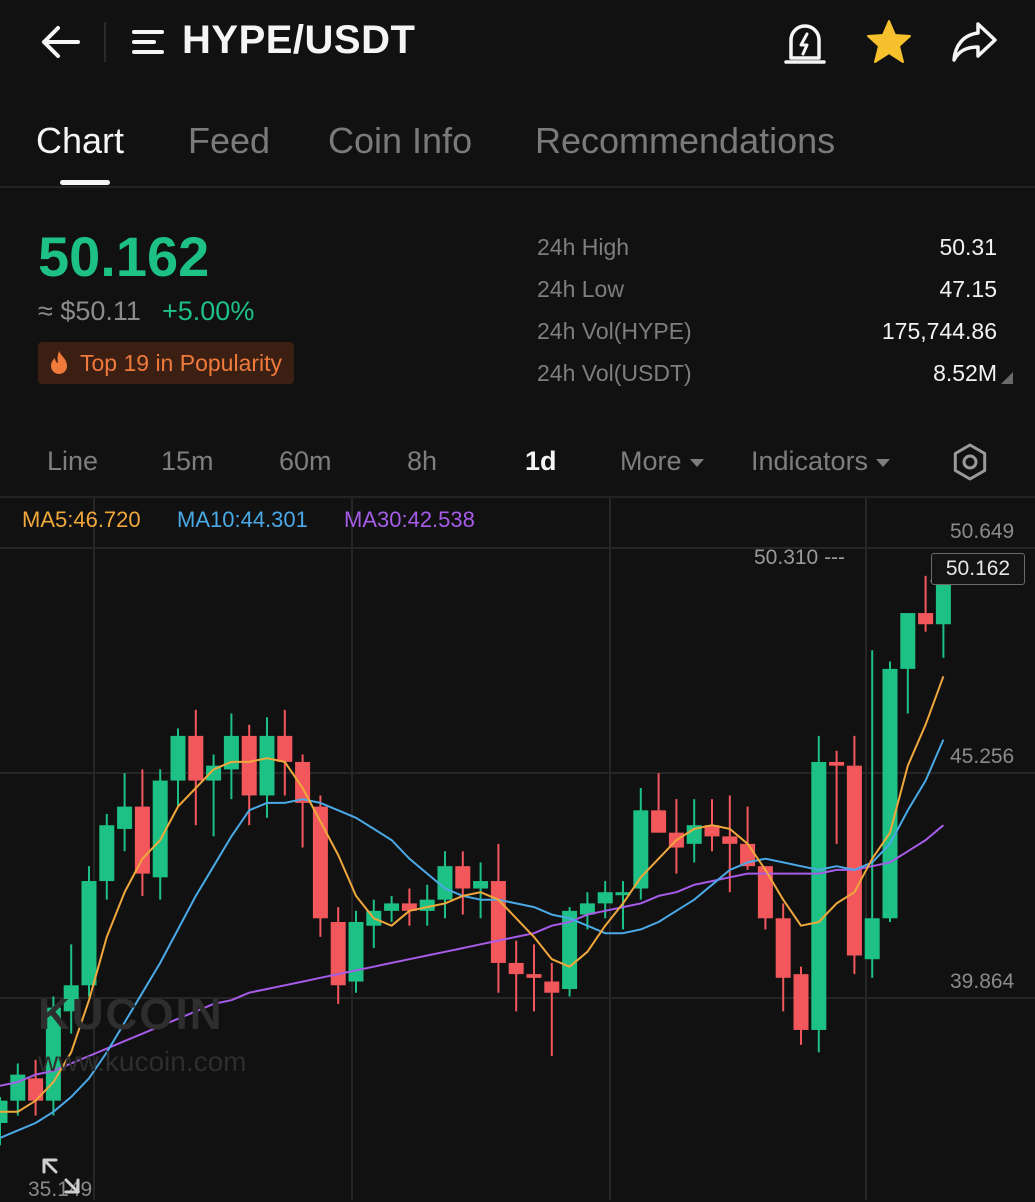 The image size is (1035, 1202). Describe the element at coordinates (142, 1061) in the screenshot. I see `watermark-url: www.kucoin.com` at that location.